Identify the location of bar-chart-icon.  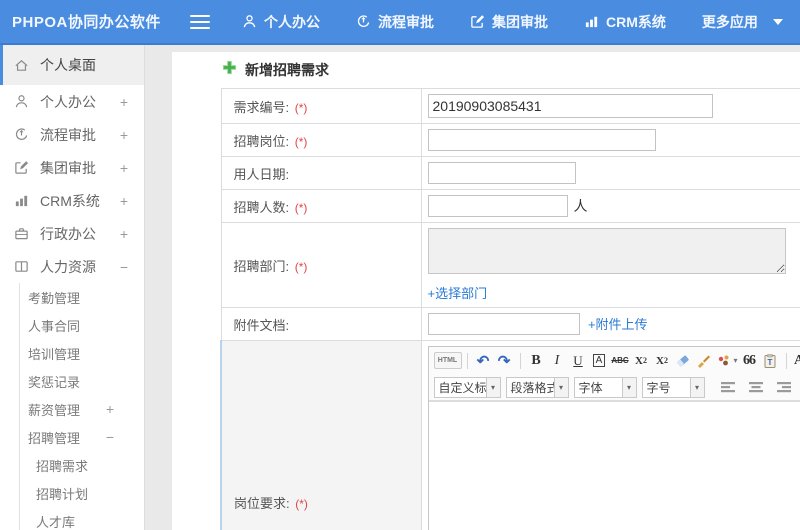
(591, 21).